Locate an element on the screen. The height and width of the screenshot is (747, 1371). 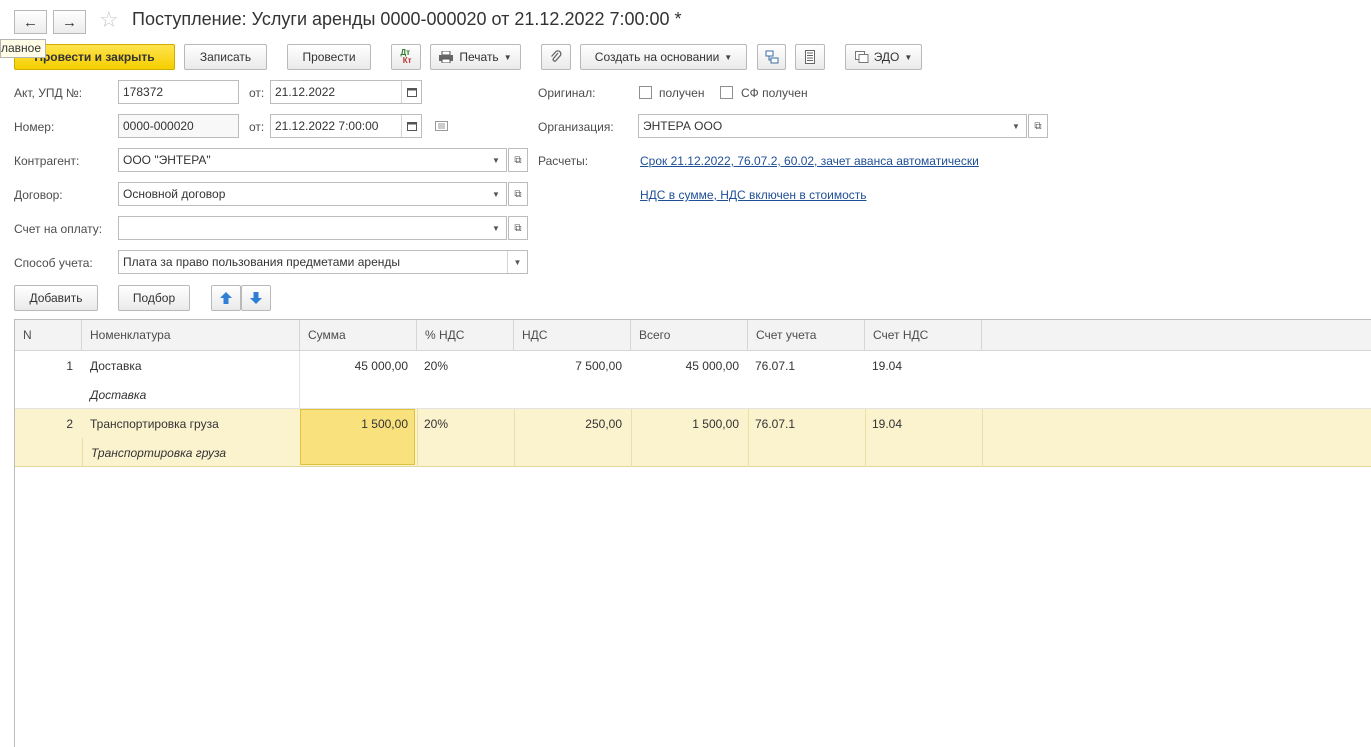
attach-button is located at coordinates (556, 57).